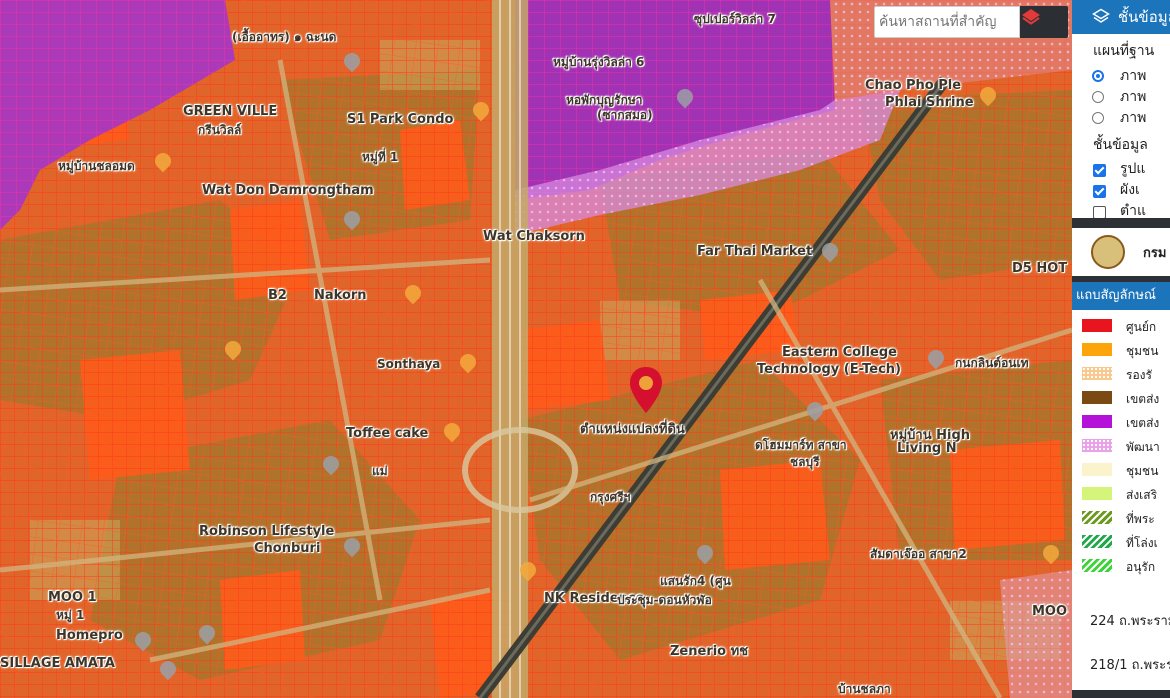  Describe the element at coordinates (1121, 666) in the screenshot. I see `address-item: 218/1 ถ.พระราม` at that location.